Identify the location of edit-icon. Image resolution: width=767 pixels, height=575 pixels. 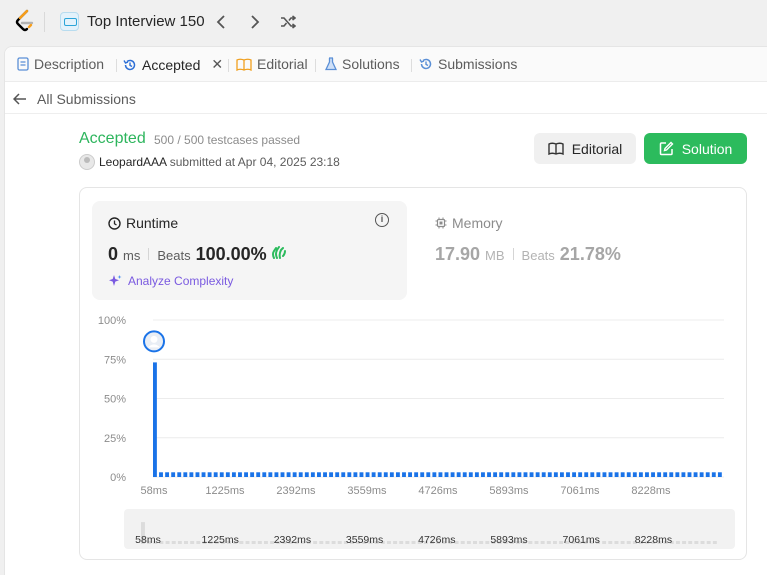
(666, 148).